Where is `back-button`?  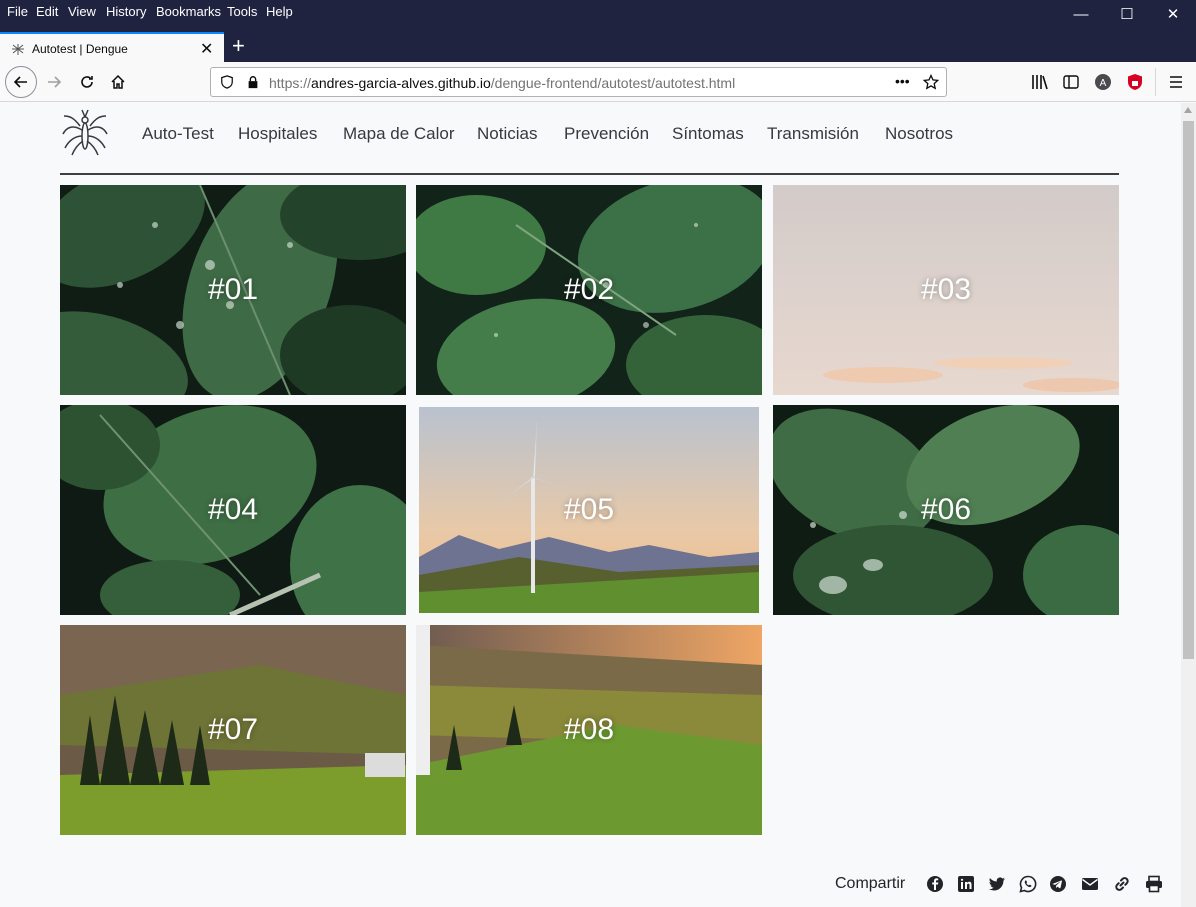
back-button is located at coordinates (21, 82).